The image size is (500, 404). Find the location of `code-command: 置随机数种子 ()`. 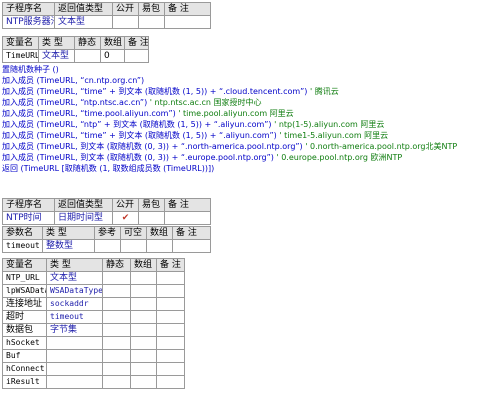

code-command: 置随机数种子 () is located at coordinates (30, 69).